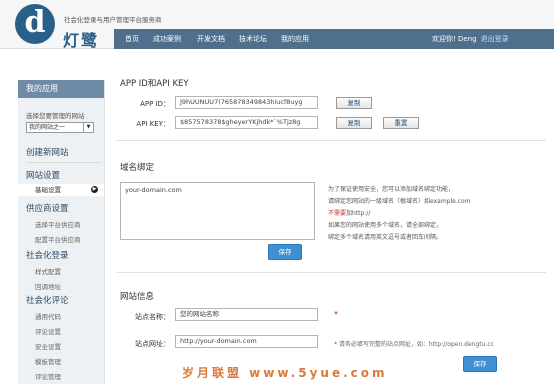  Describe the element at coordinates (414, 344) in the screenshot. I see `site-url-note: * 请务必填写完整的站点网址，如：http://open.dengtu.cc` at that location.